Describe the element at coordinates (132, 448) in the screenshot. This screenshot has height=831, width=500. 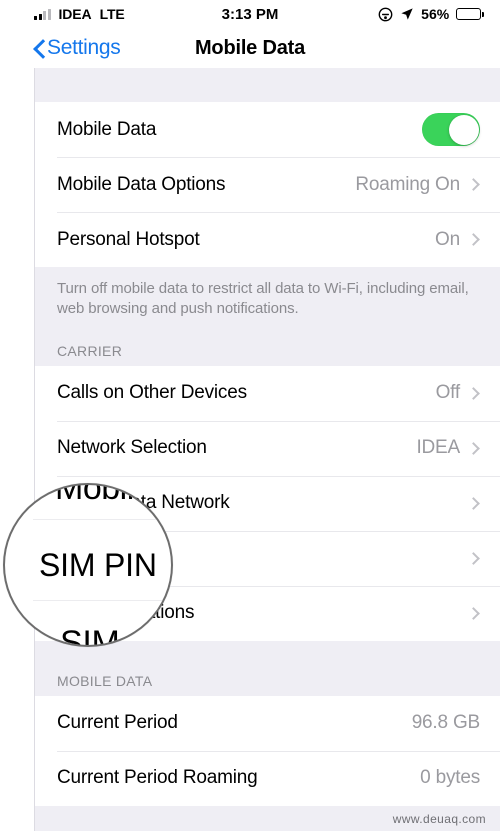
I see `row-label: Network Selection` at that location.